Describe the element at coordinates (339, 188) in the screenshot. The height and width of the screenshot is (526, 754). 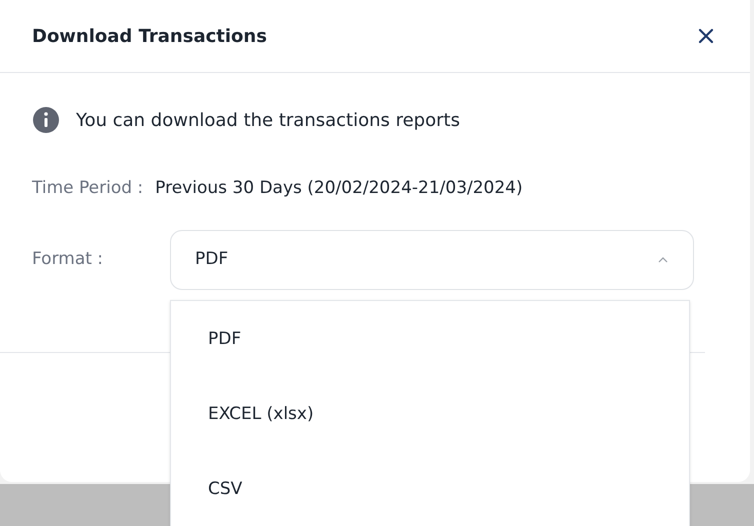
I see `time-period-value: Previous 30 Days (20/02/2024-21/03/2024)` at that location.